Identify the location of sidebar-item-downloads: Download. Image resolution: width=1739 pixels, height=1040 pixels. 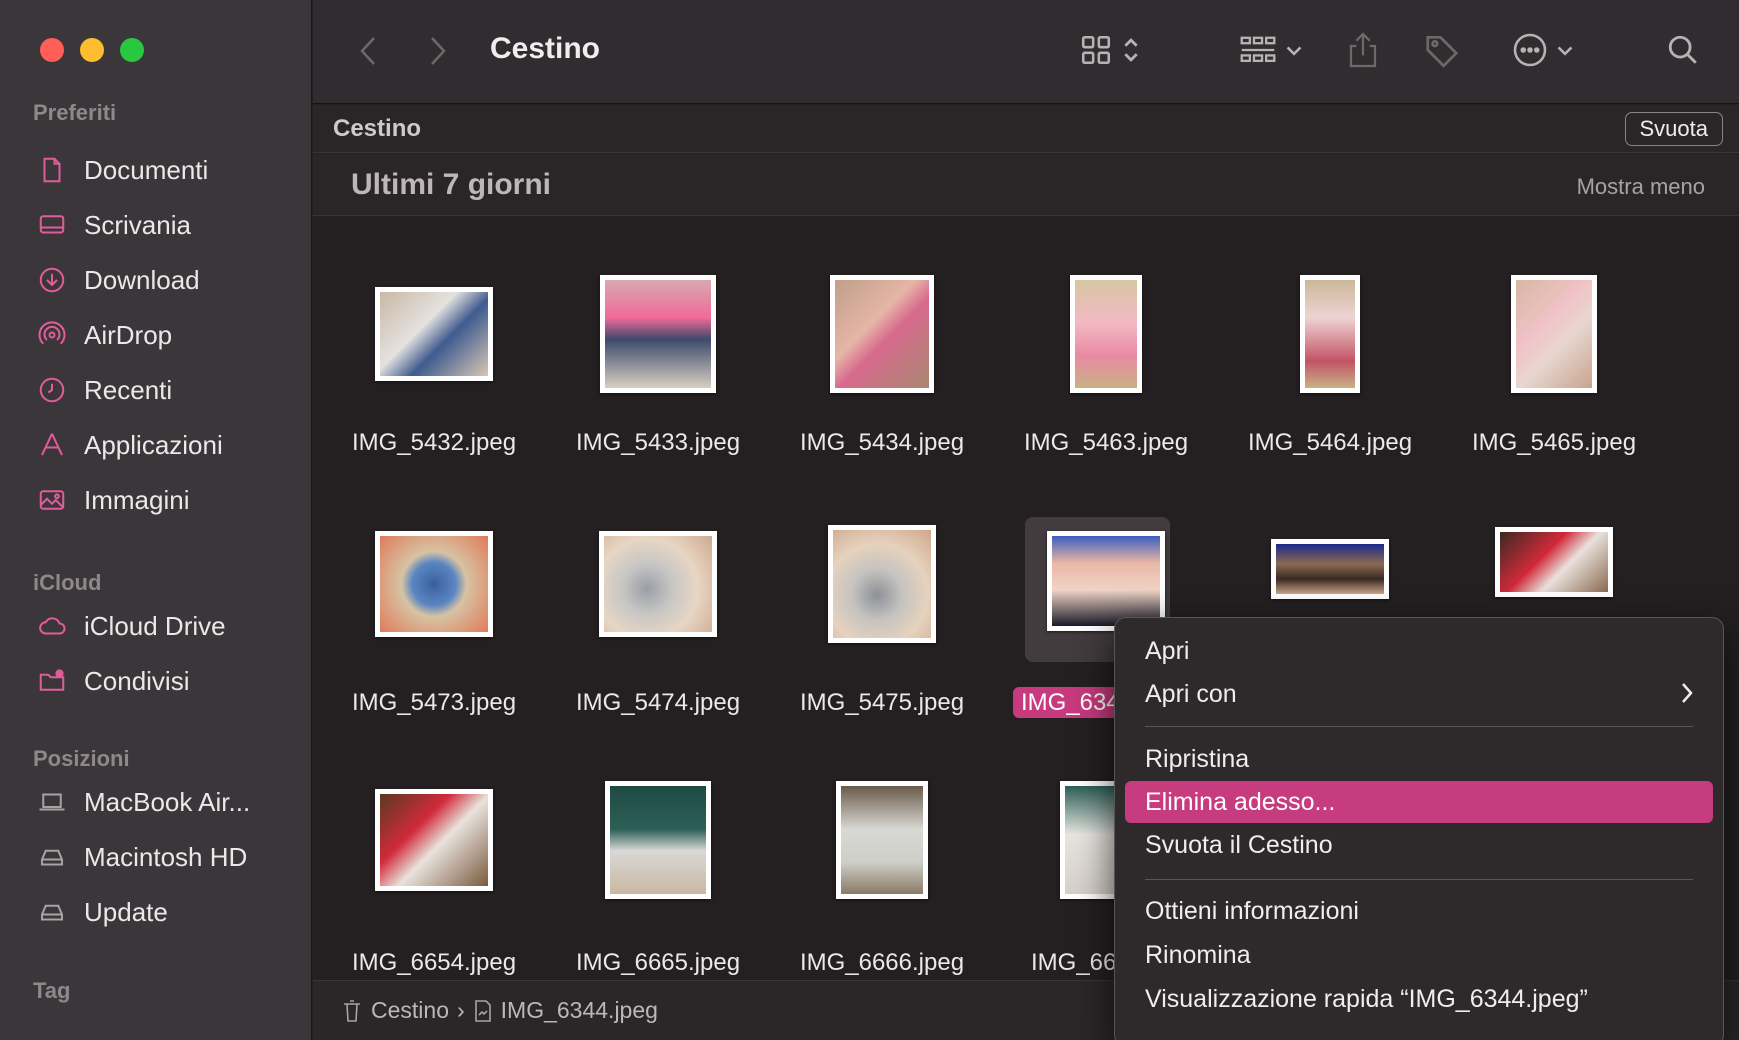
(118, 280).